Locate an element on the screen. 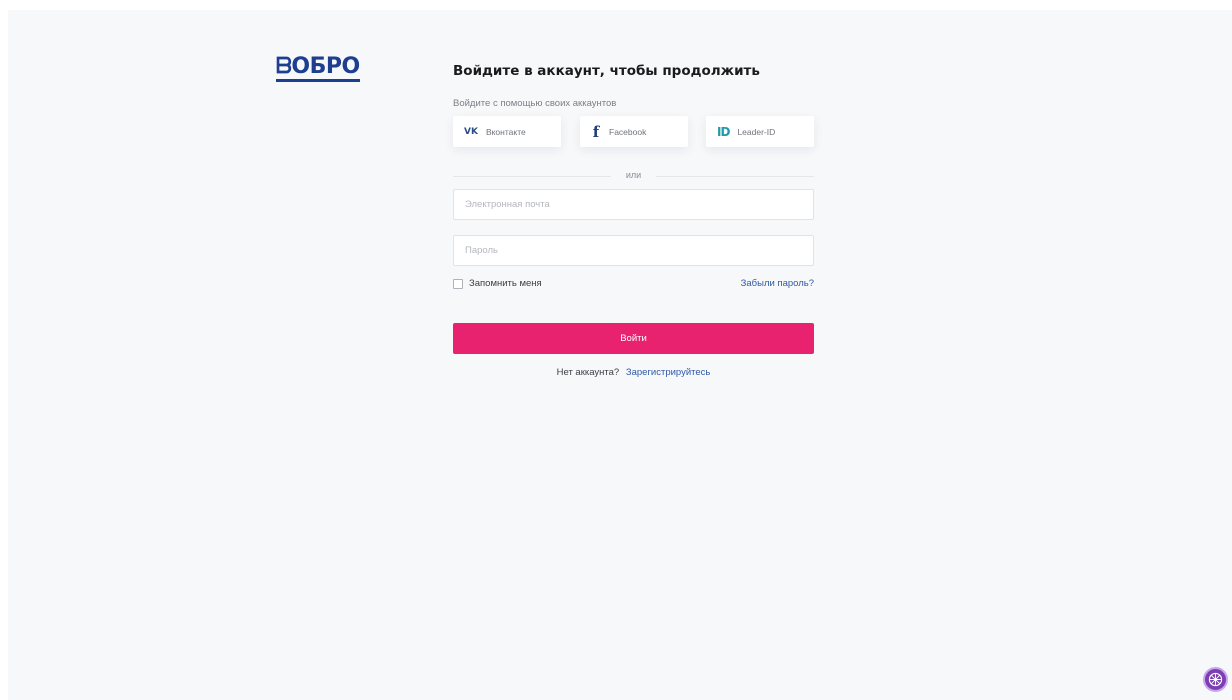 The height and width of the screenshot is (700, 1232). email-input is located at coordinates (633, 204).